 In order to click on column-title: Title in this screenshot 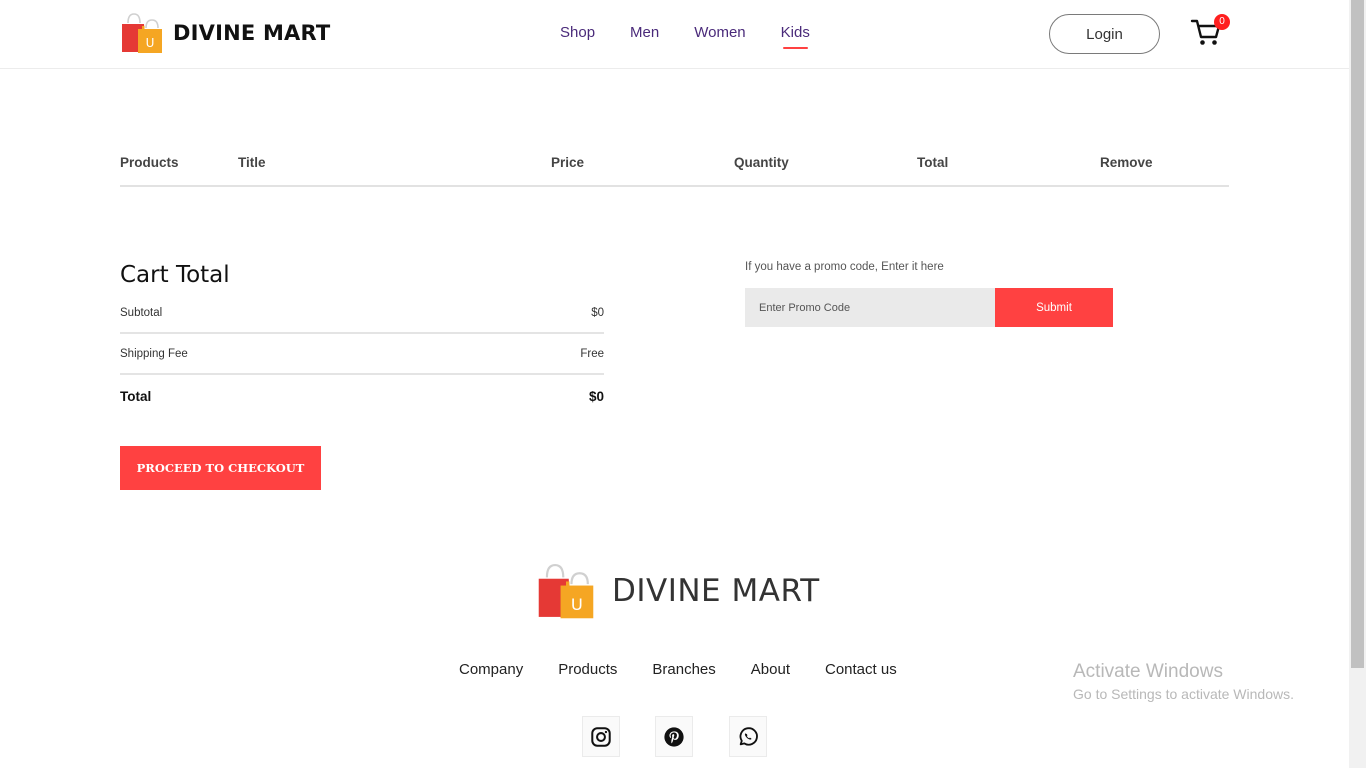, I will do `click(252, 162)`.